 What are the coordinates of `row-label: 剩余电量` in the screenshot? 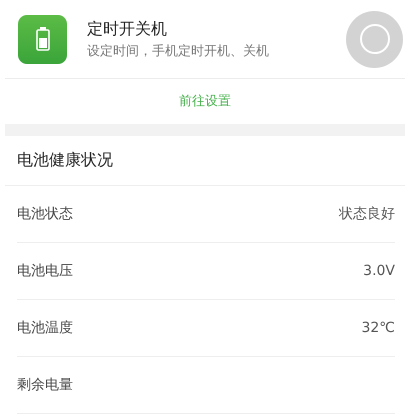 It's located at (45, 385).